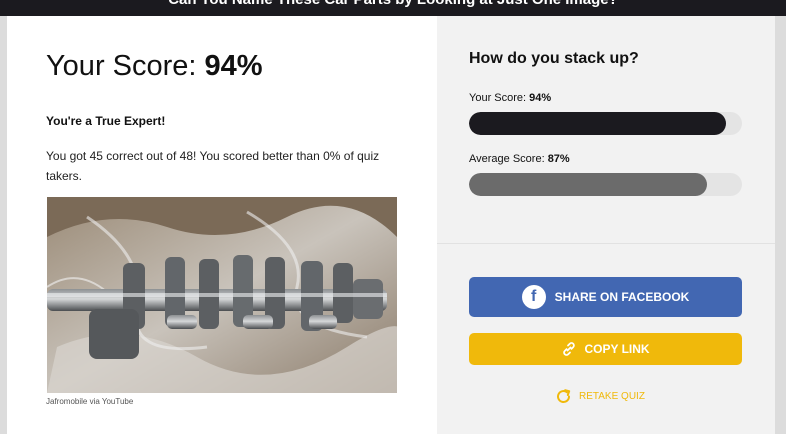  What do you see at coordinates (622, 297) in the screenshot?
I see `share-facebook-label: SHARE ON FACEBOOK` at bounding box center [622, 297].